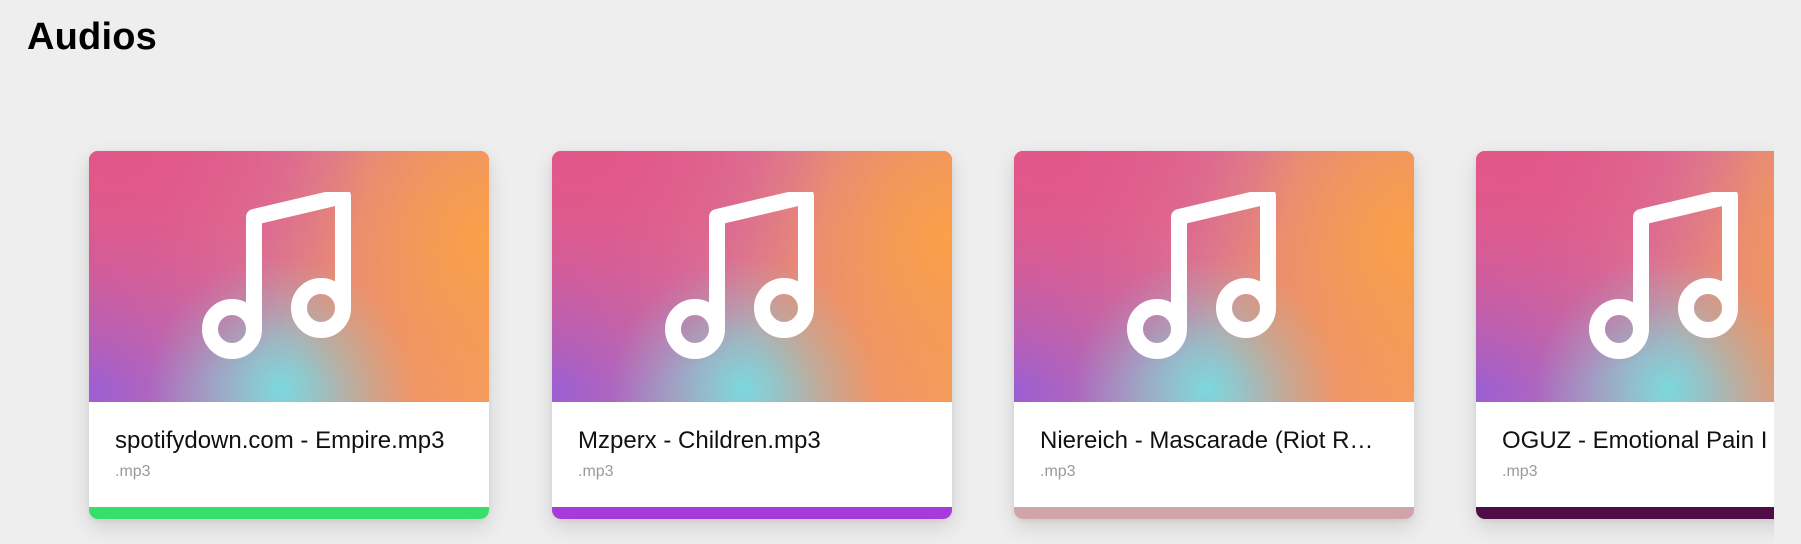  I want to click on audio-title: spotifydown.com - Empire.mp3, so click(293, 441).